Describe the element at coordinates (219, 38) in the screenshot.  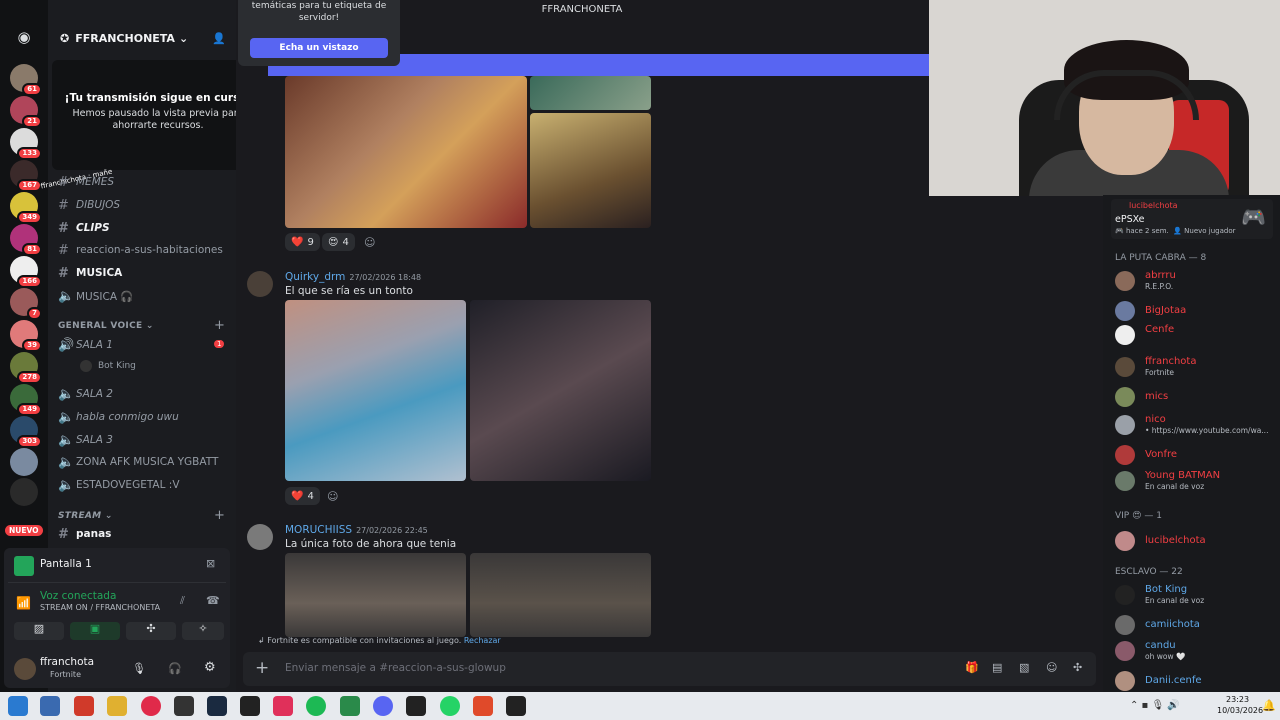
I see `add-member-icon: 👤` at that location.